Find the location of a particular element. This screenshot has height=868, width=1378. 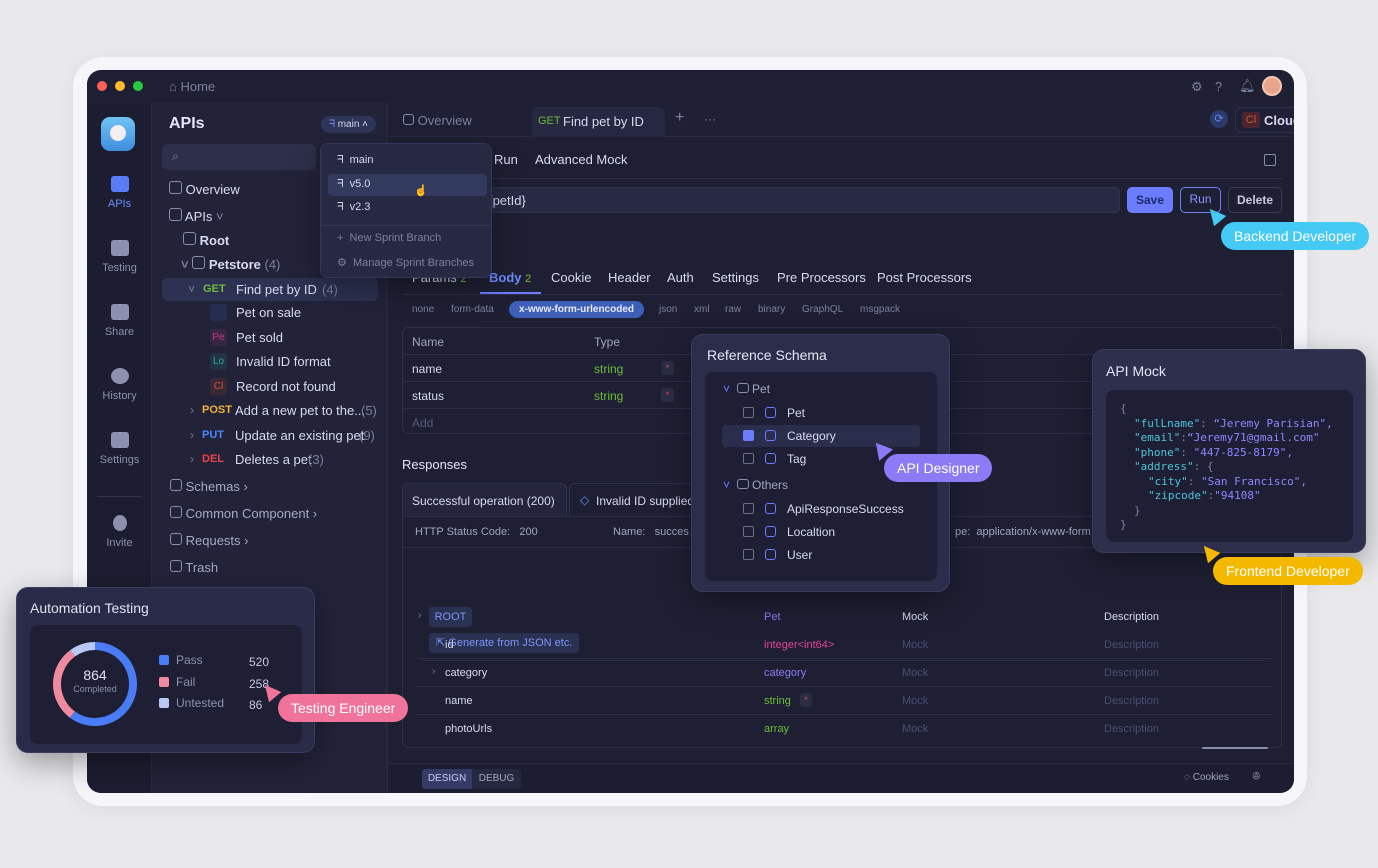

tab-find-pet: GET Find pet by ID is located at coordinates (598, 122).